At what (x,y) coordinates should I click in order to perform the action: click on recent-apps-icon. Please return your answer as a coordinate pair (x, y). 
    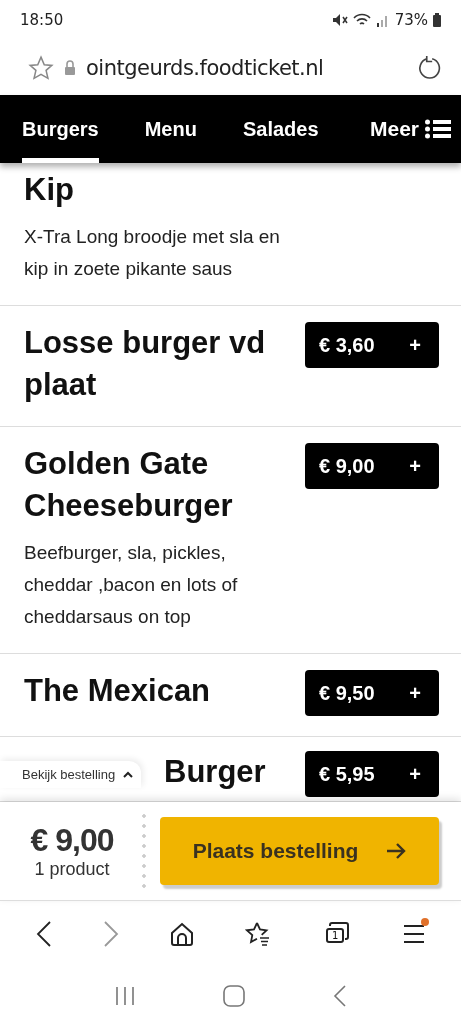
    Looking at the image, I should click on (124, 996).